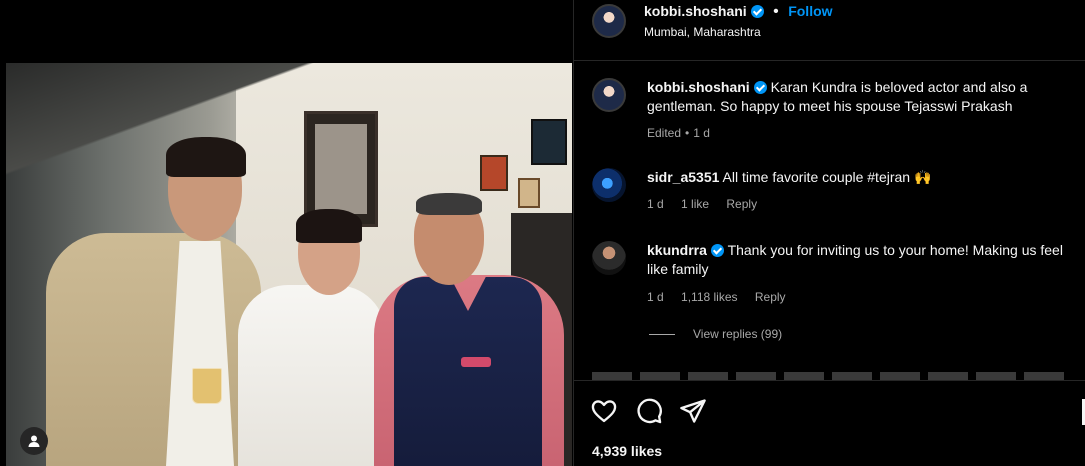 The image size is (1085, 466). Describe the element at coordinates (662, 334) in the screenshot. I see `view-replies-line` at that location.